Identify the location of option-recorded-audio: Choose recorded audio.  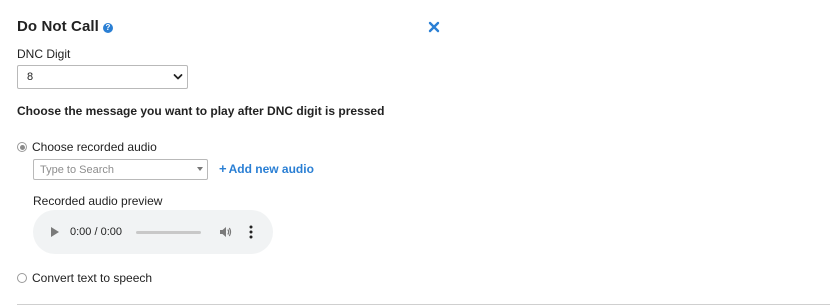
(87, 147).